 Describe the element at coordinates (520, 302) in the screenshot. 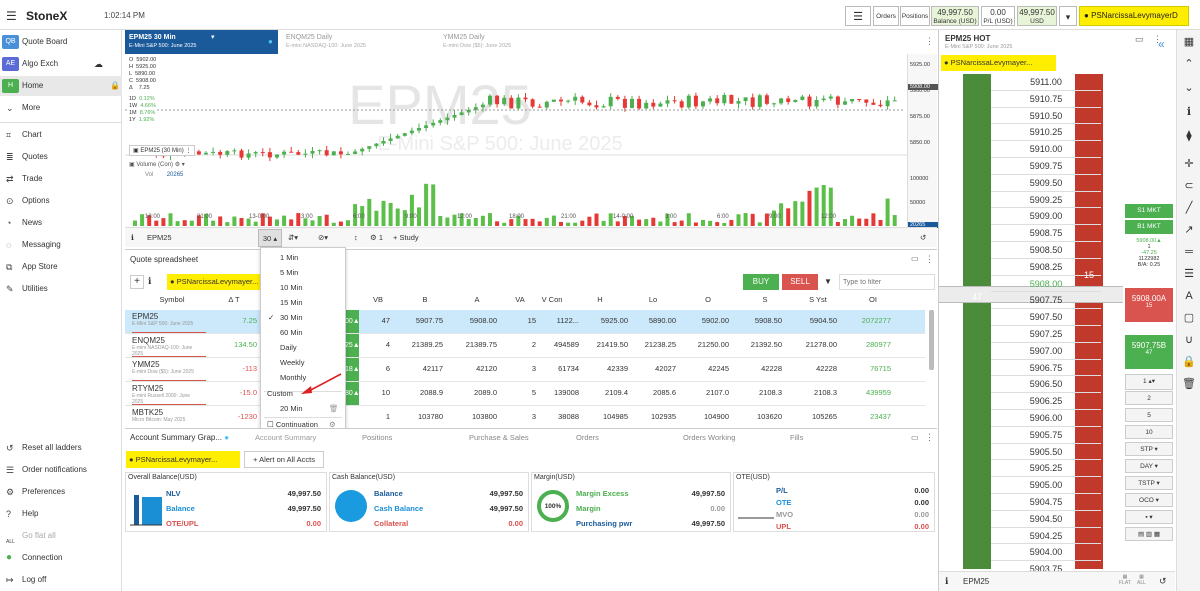

I see `column-header: VA` at that location.